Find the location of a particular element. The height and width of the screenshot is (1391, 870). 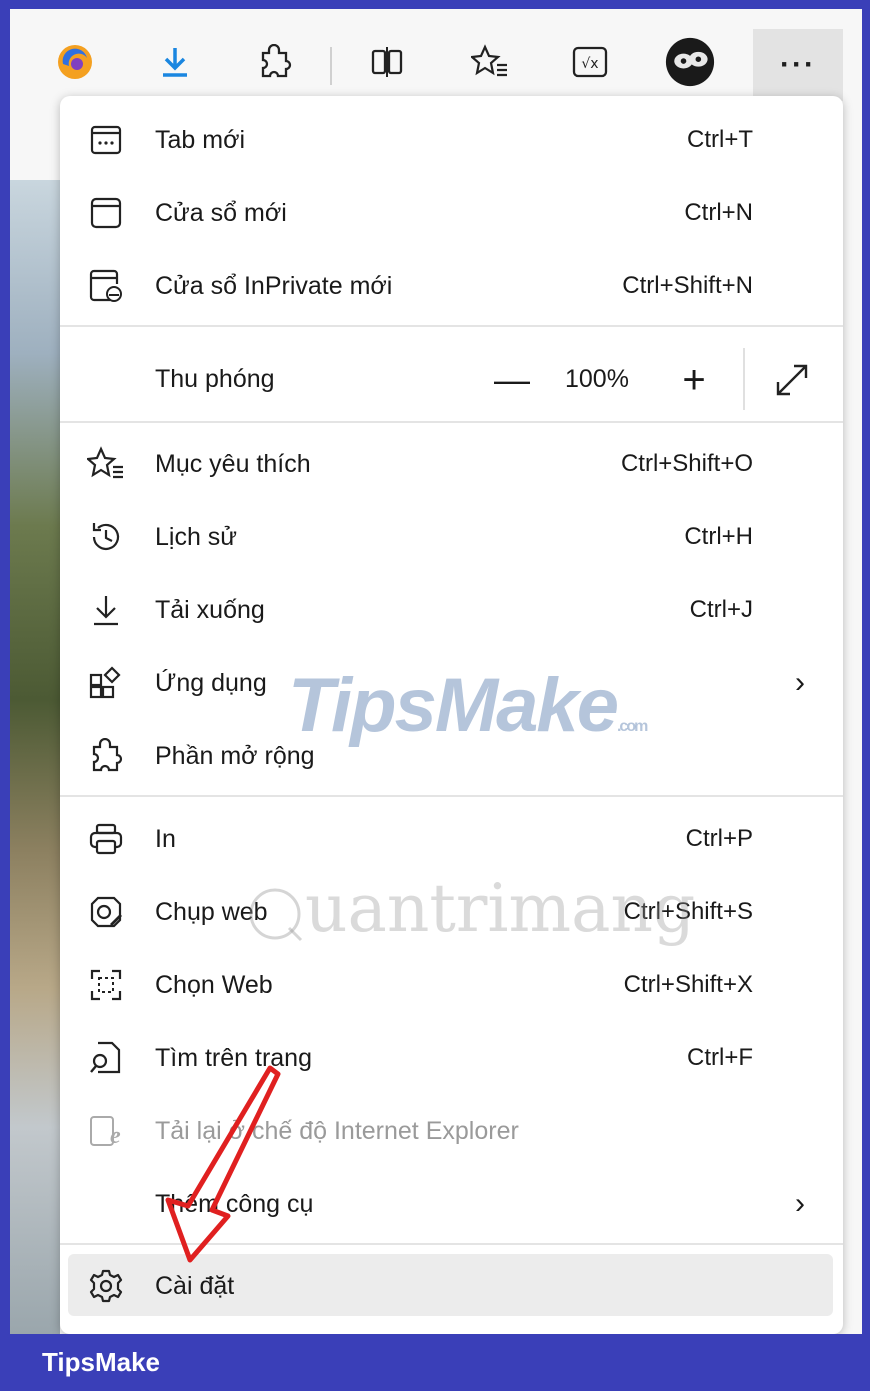

new-tab-icon is located at coordinates (106, 140).